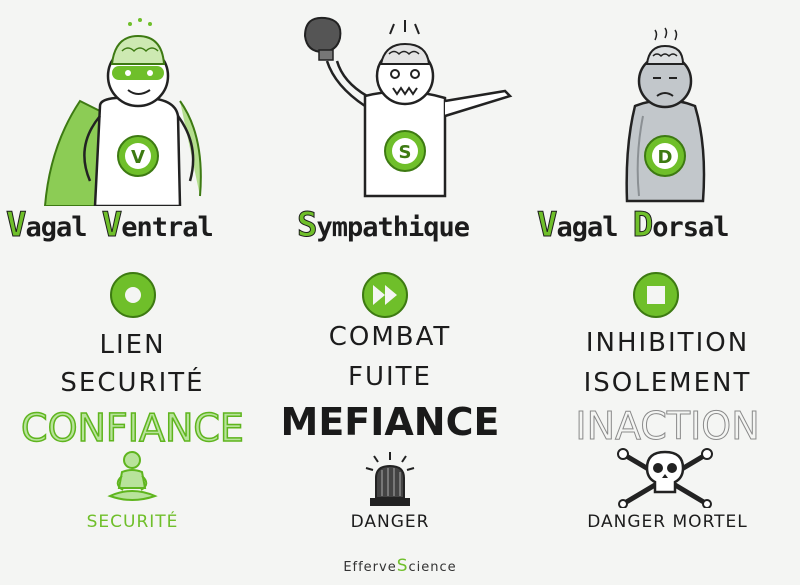 This screenshot has height=585, width=800. Describe the element at coordinates (405, 152) in the screenshot. I see `emblem-letter: S` at that location.